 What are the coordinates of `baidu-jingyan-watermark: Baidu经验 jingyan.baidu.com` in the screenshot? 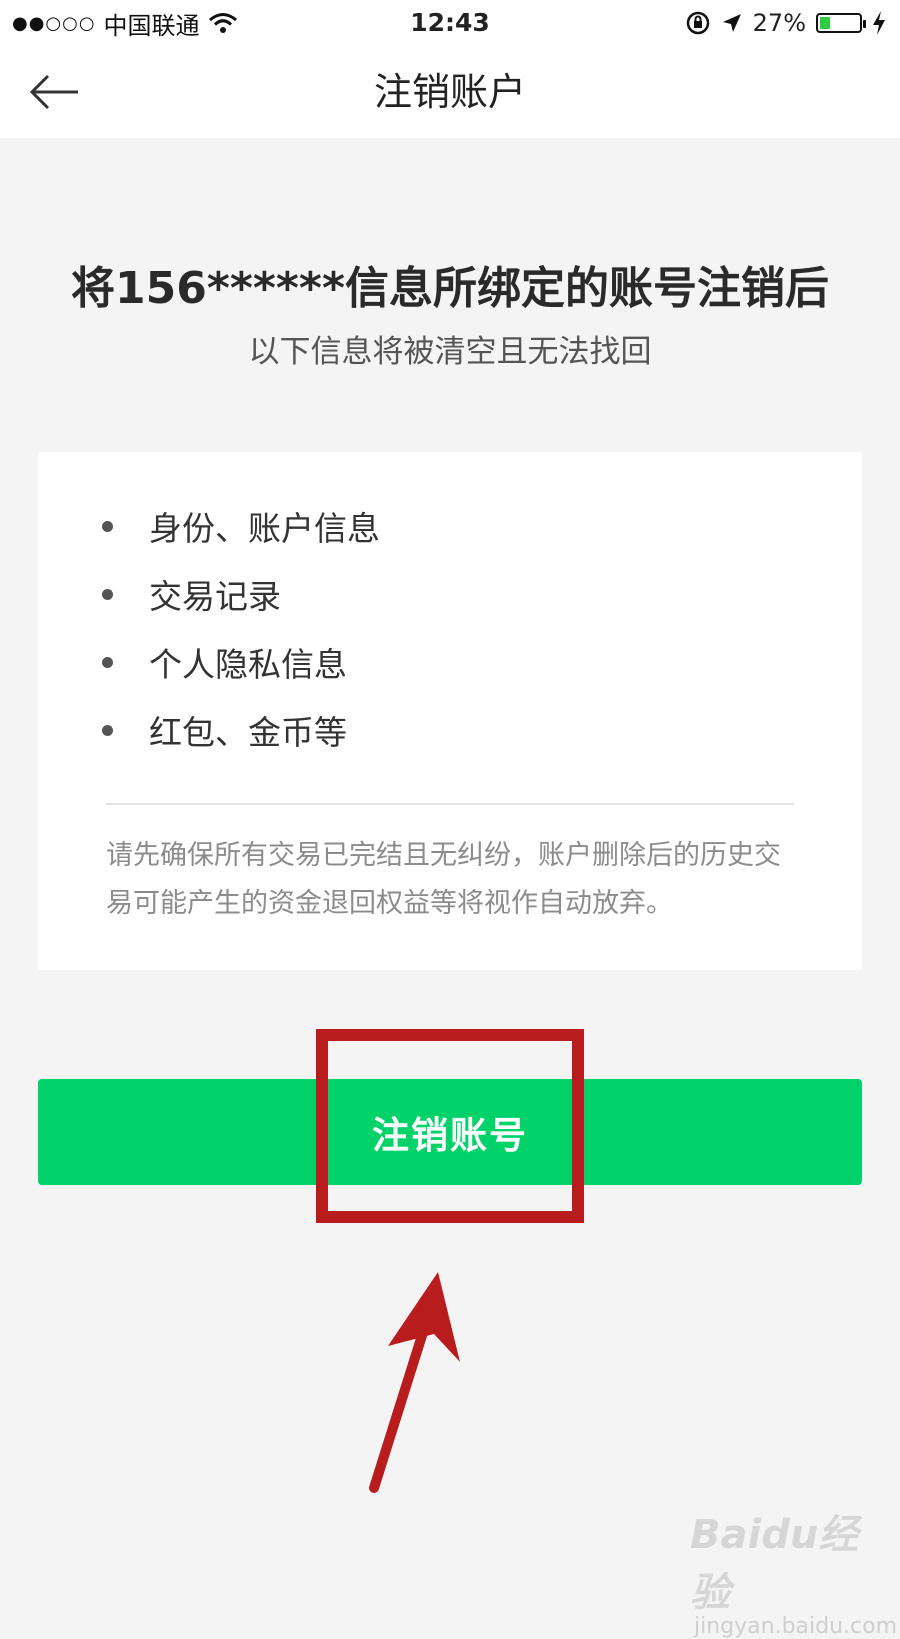 It's located at (793, 1570).